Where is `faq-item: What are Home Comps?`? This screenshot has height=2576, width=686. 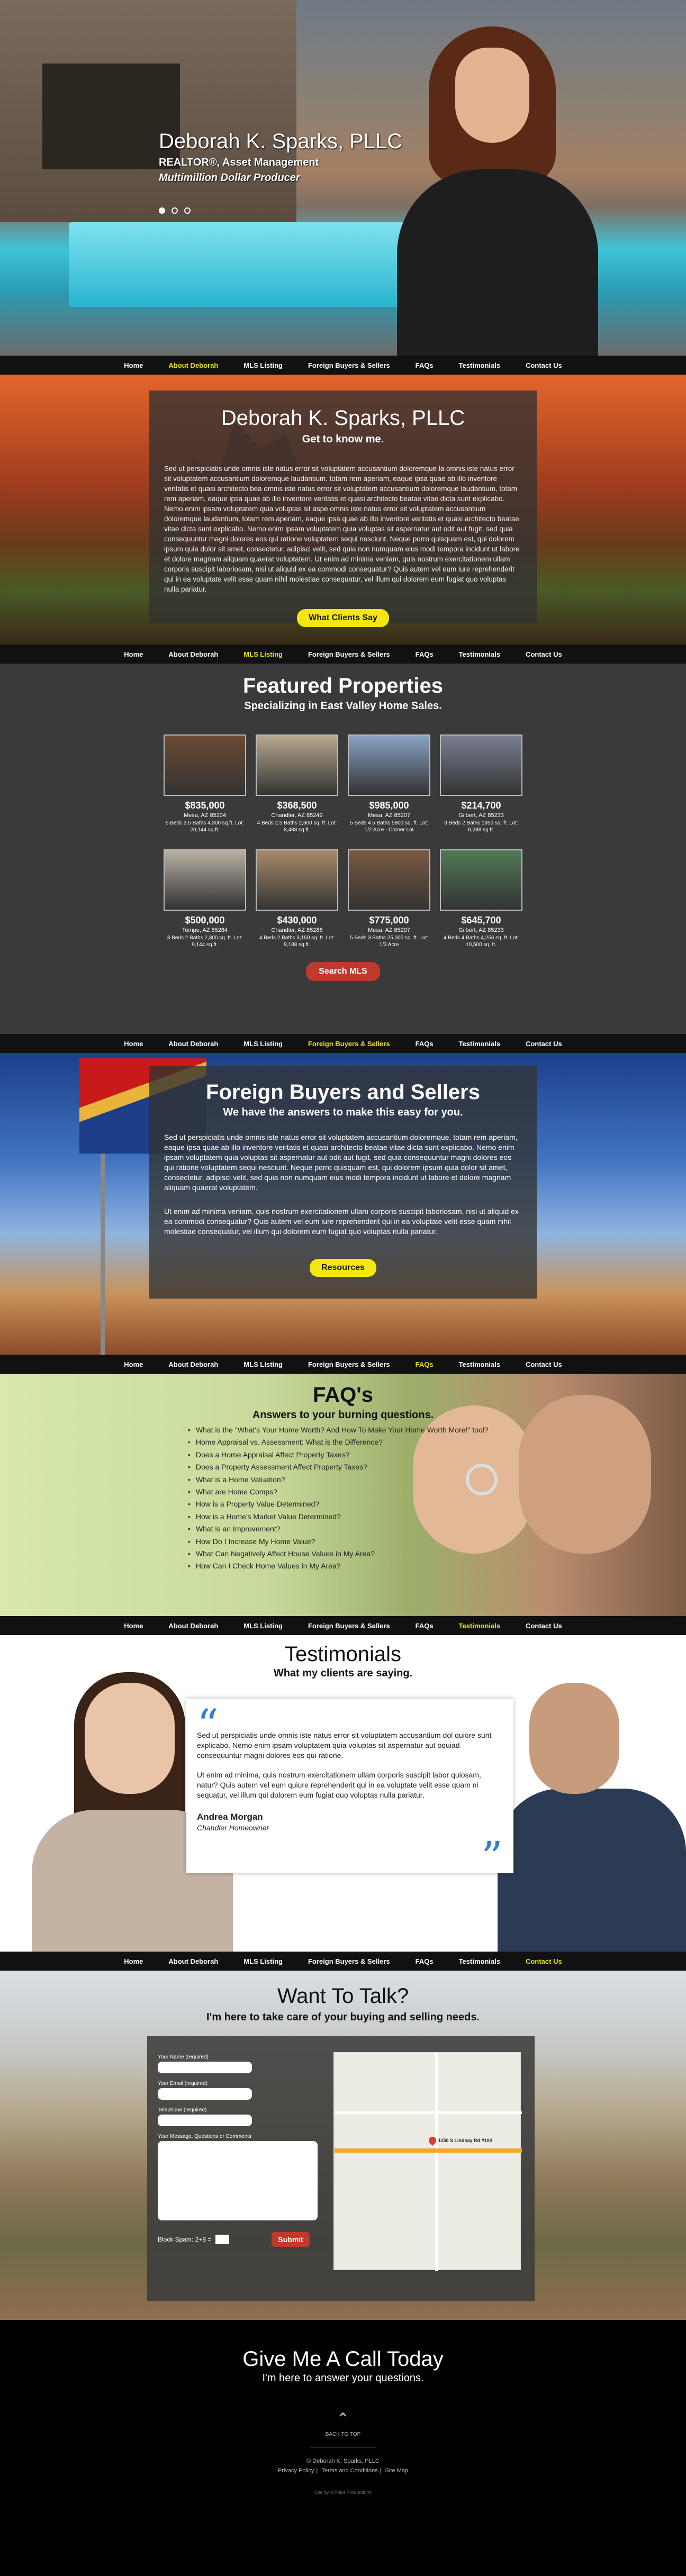 faq-item: What are Home Comps? is located at coordinates (339, 1492).